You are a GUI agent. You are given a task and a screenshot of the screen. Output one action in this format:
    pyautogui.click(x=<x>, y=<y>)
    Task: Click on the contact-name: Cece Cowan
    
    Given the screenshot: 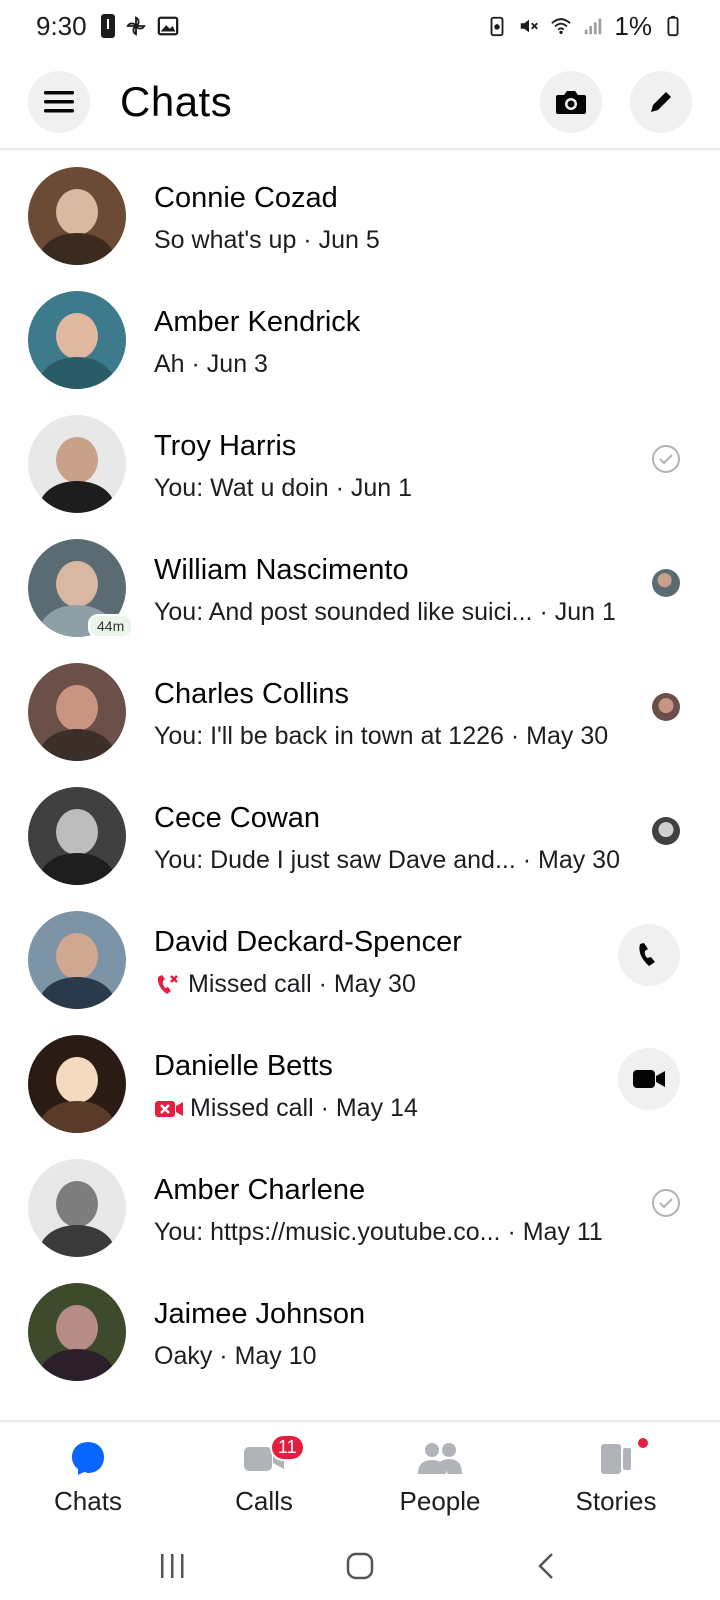 What is the action you would take?
    pyautogui.click(x=237, y=818)
    